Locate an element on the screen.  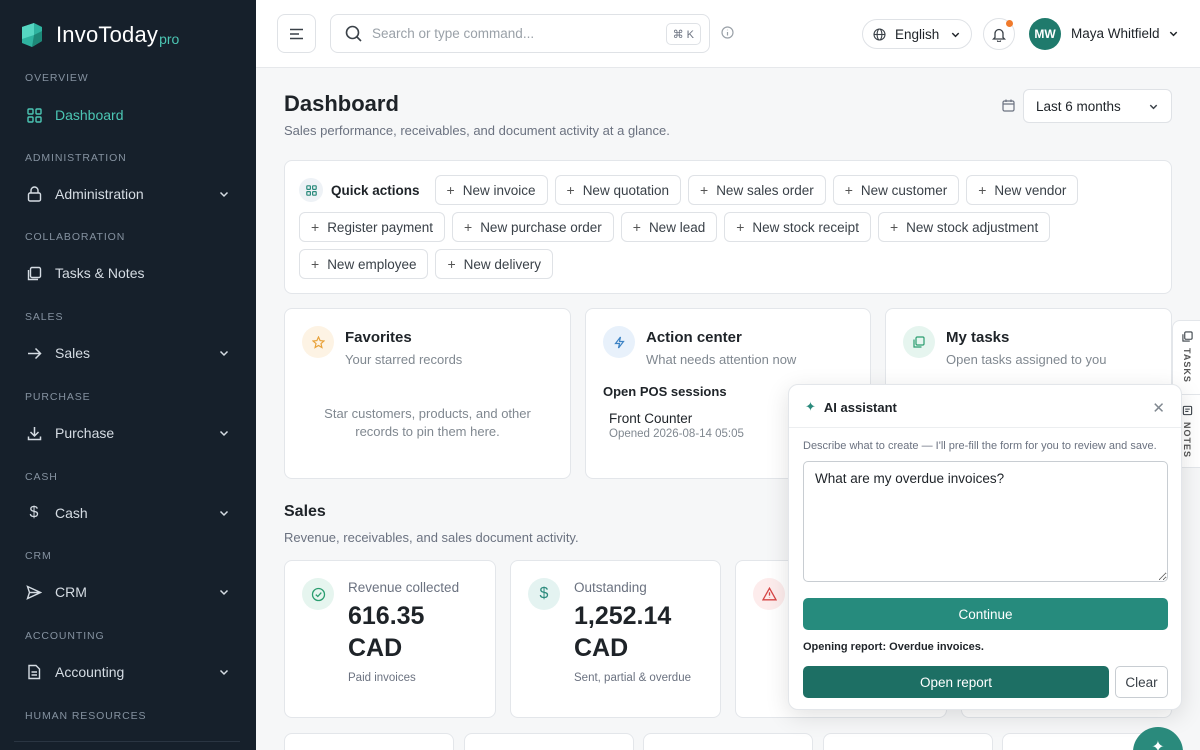
quick-action-label: New lead is located at coordinates (677, 227).